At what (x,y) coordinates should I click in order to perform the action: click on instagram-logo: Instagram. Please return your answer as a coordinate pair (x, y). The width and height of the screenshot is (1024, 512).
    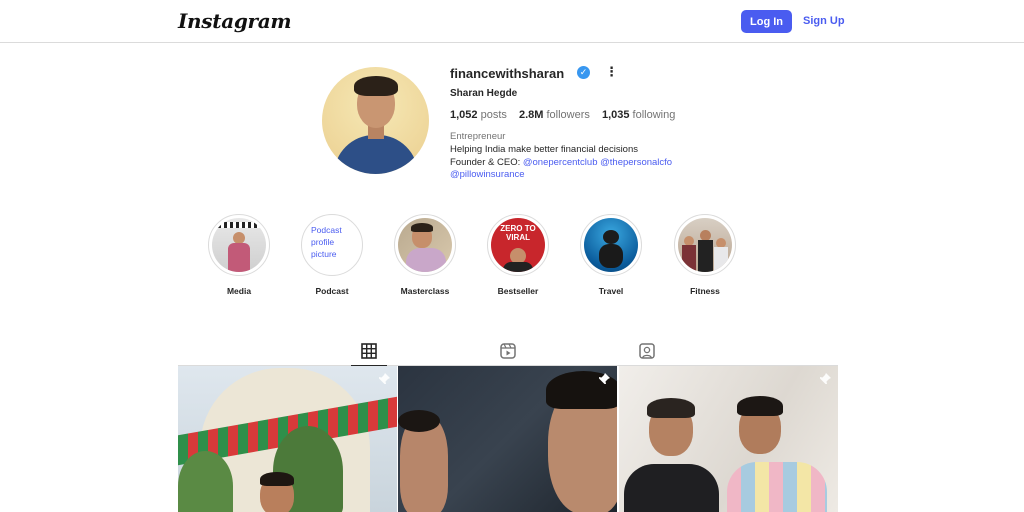
    Looking at the image, I should click on (235, 21).